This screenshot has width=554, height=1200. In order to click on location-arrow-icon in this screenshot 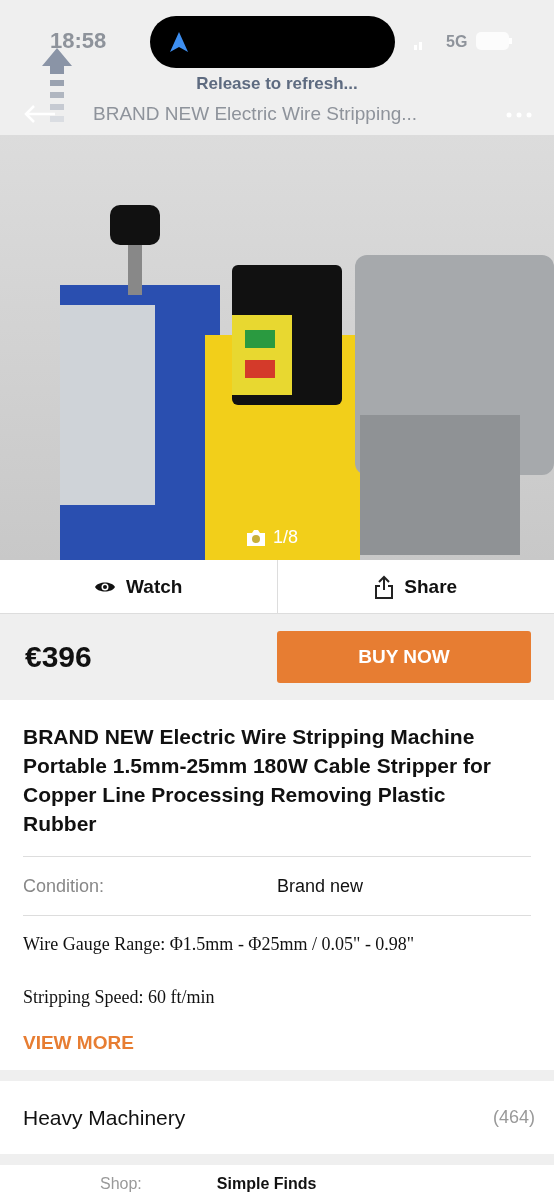, I will do `click(179, 42)`.